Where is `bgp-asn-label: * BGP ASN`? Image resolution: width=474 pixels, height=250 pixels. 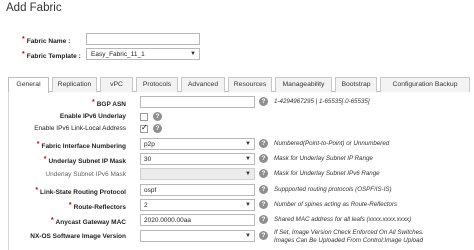
bgp-asn-label: * BGP ASN is located at coordinates (109, 103).